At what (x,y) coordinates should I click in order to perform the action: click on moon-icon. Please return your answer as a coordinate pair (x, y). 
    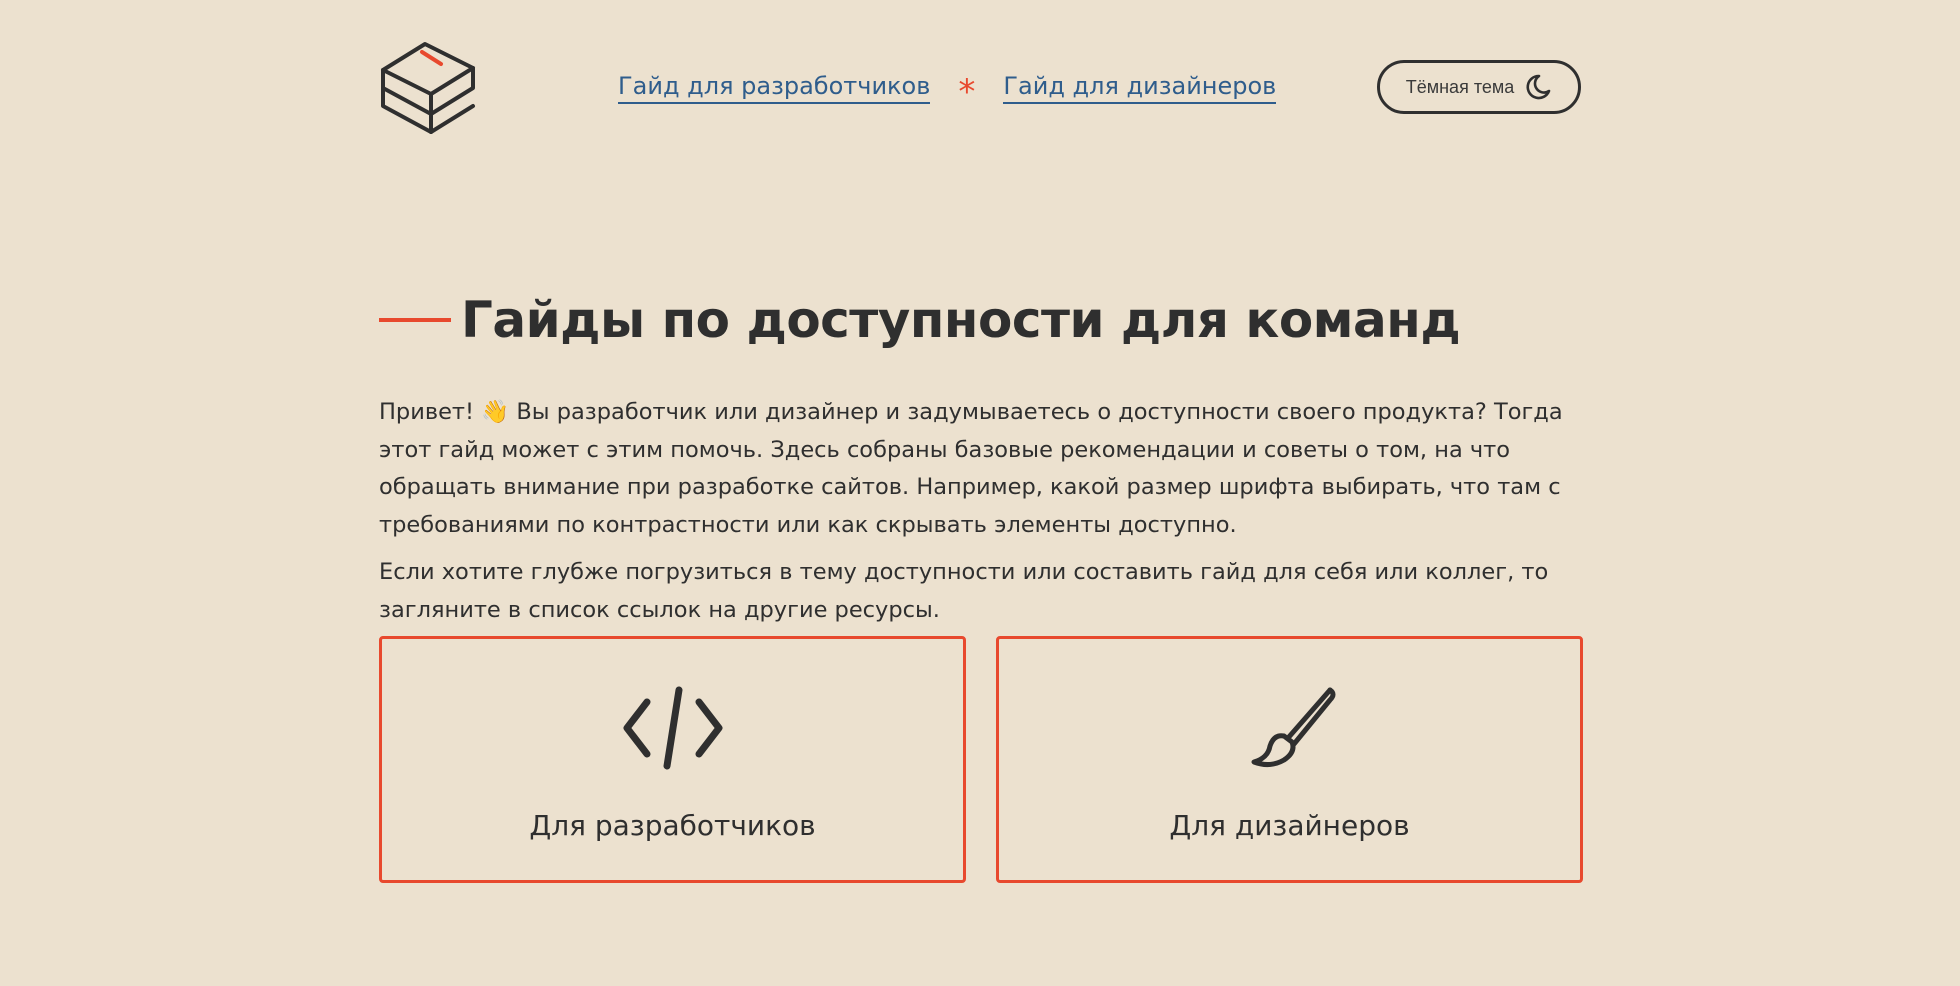
    Looking at the image, I should click on (1538, 87).